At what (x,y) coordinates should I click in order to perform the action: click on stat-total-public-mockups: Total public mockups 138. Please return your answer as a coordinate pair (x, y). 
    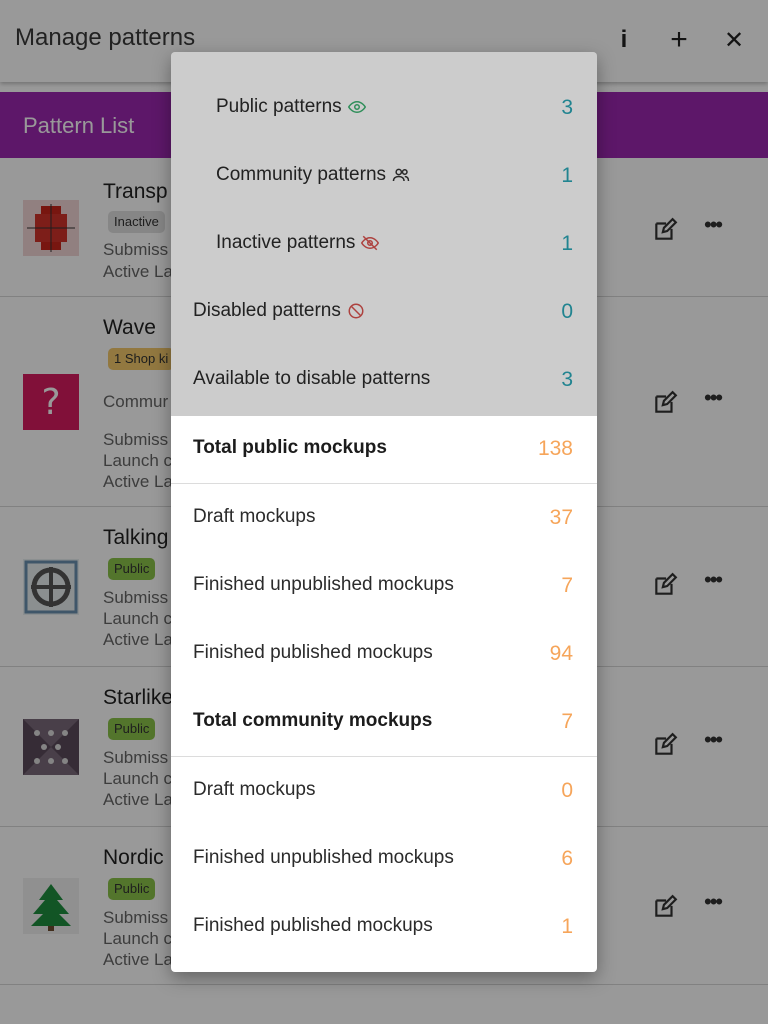
    Looking at the image, I should click on (384, 449).